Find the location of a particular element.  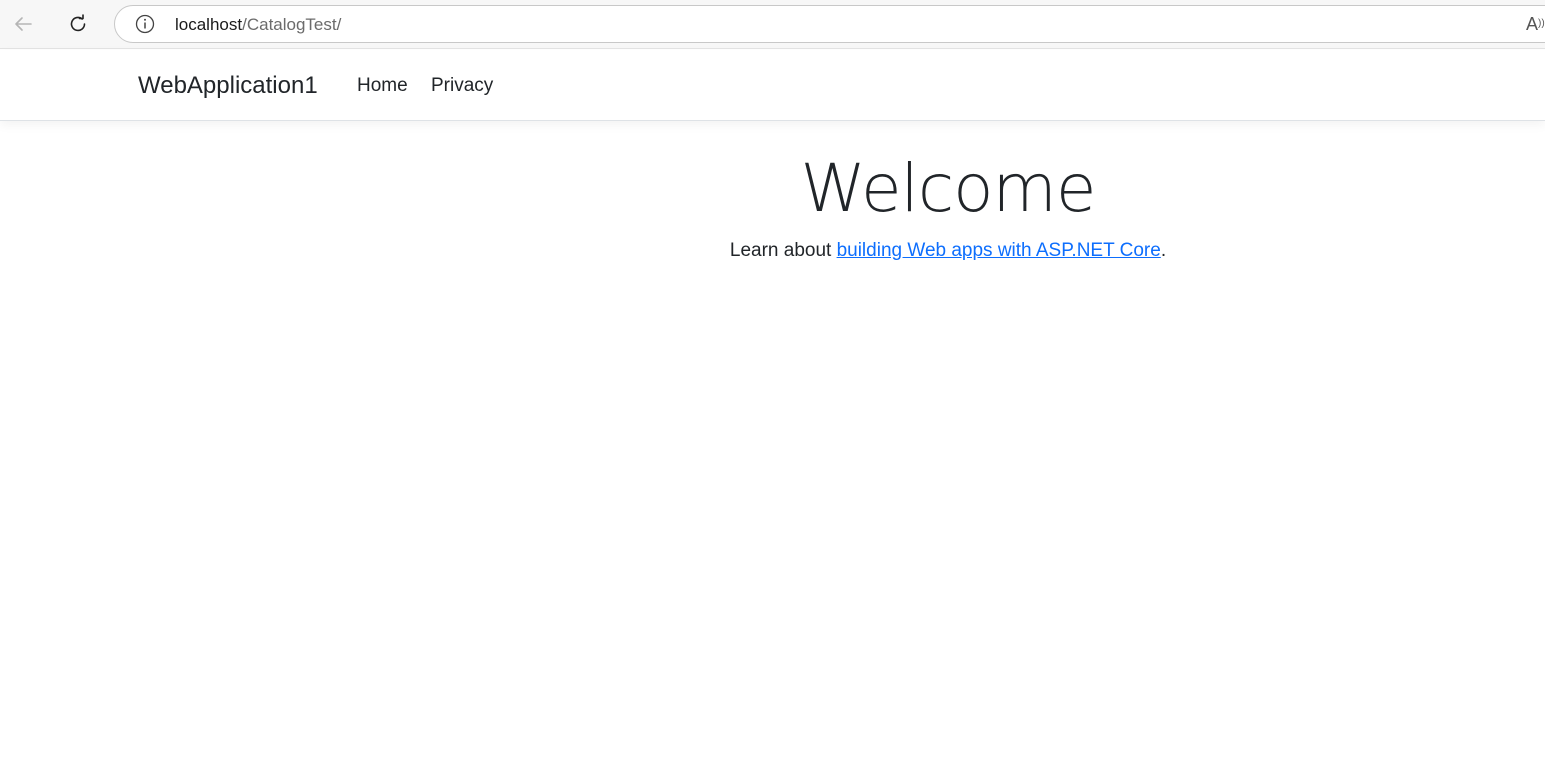

url-host: localhost is located at coordinates (209, 24).